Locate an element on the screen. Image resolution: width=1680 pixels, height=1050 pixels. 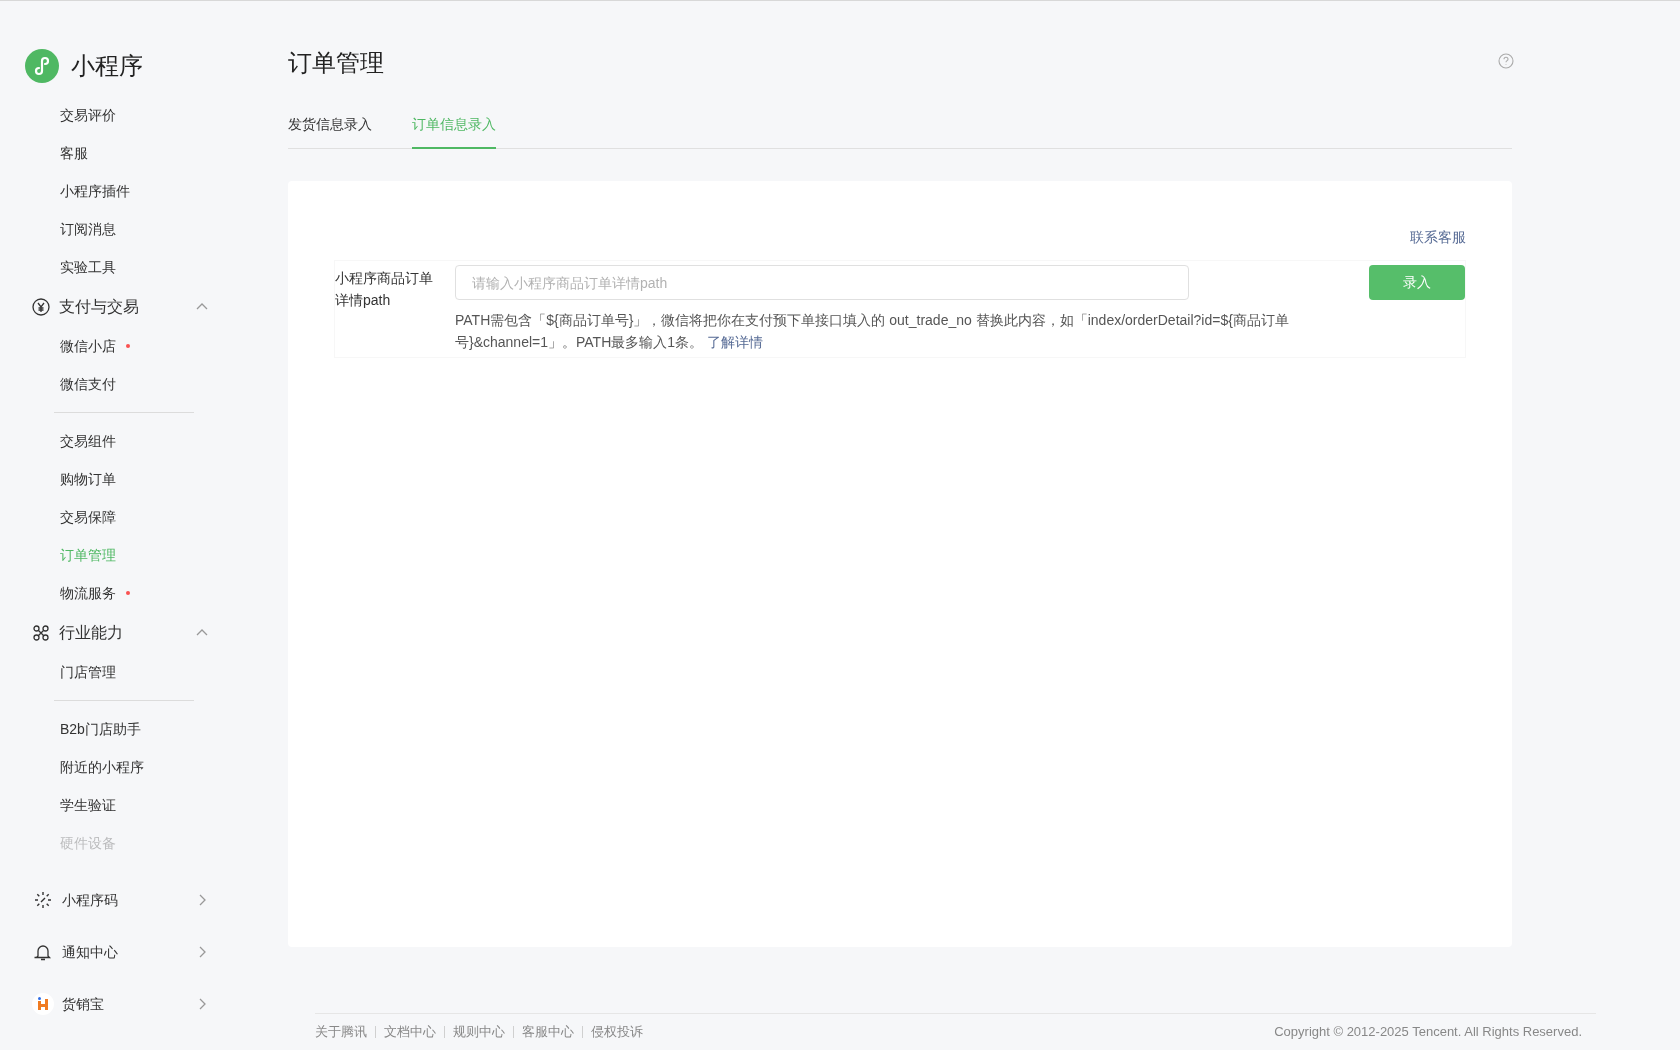
menu-item: 微信支付 is located at coordinates (88, 384).